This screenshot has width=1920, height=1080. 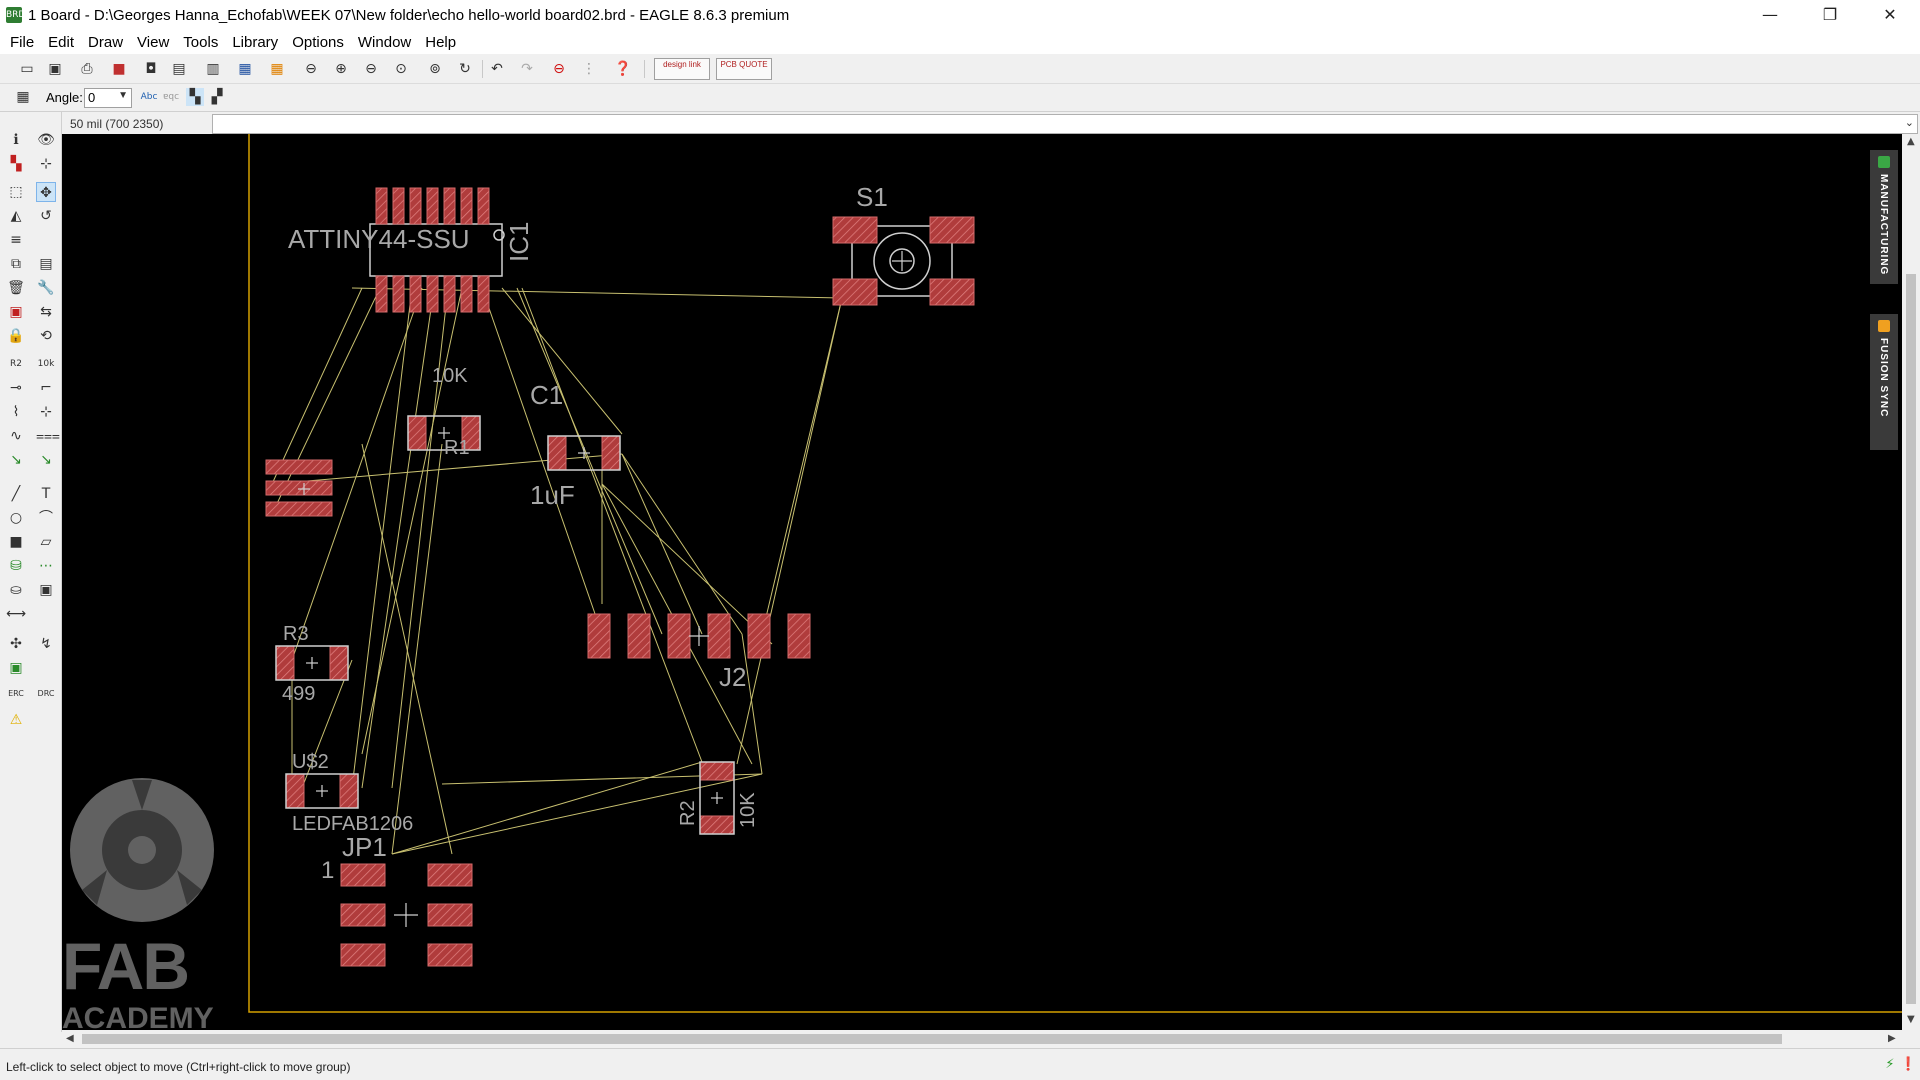 I want to click on scroll-left-icon: ◀, so click(x=70, y=1038).